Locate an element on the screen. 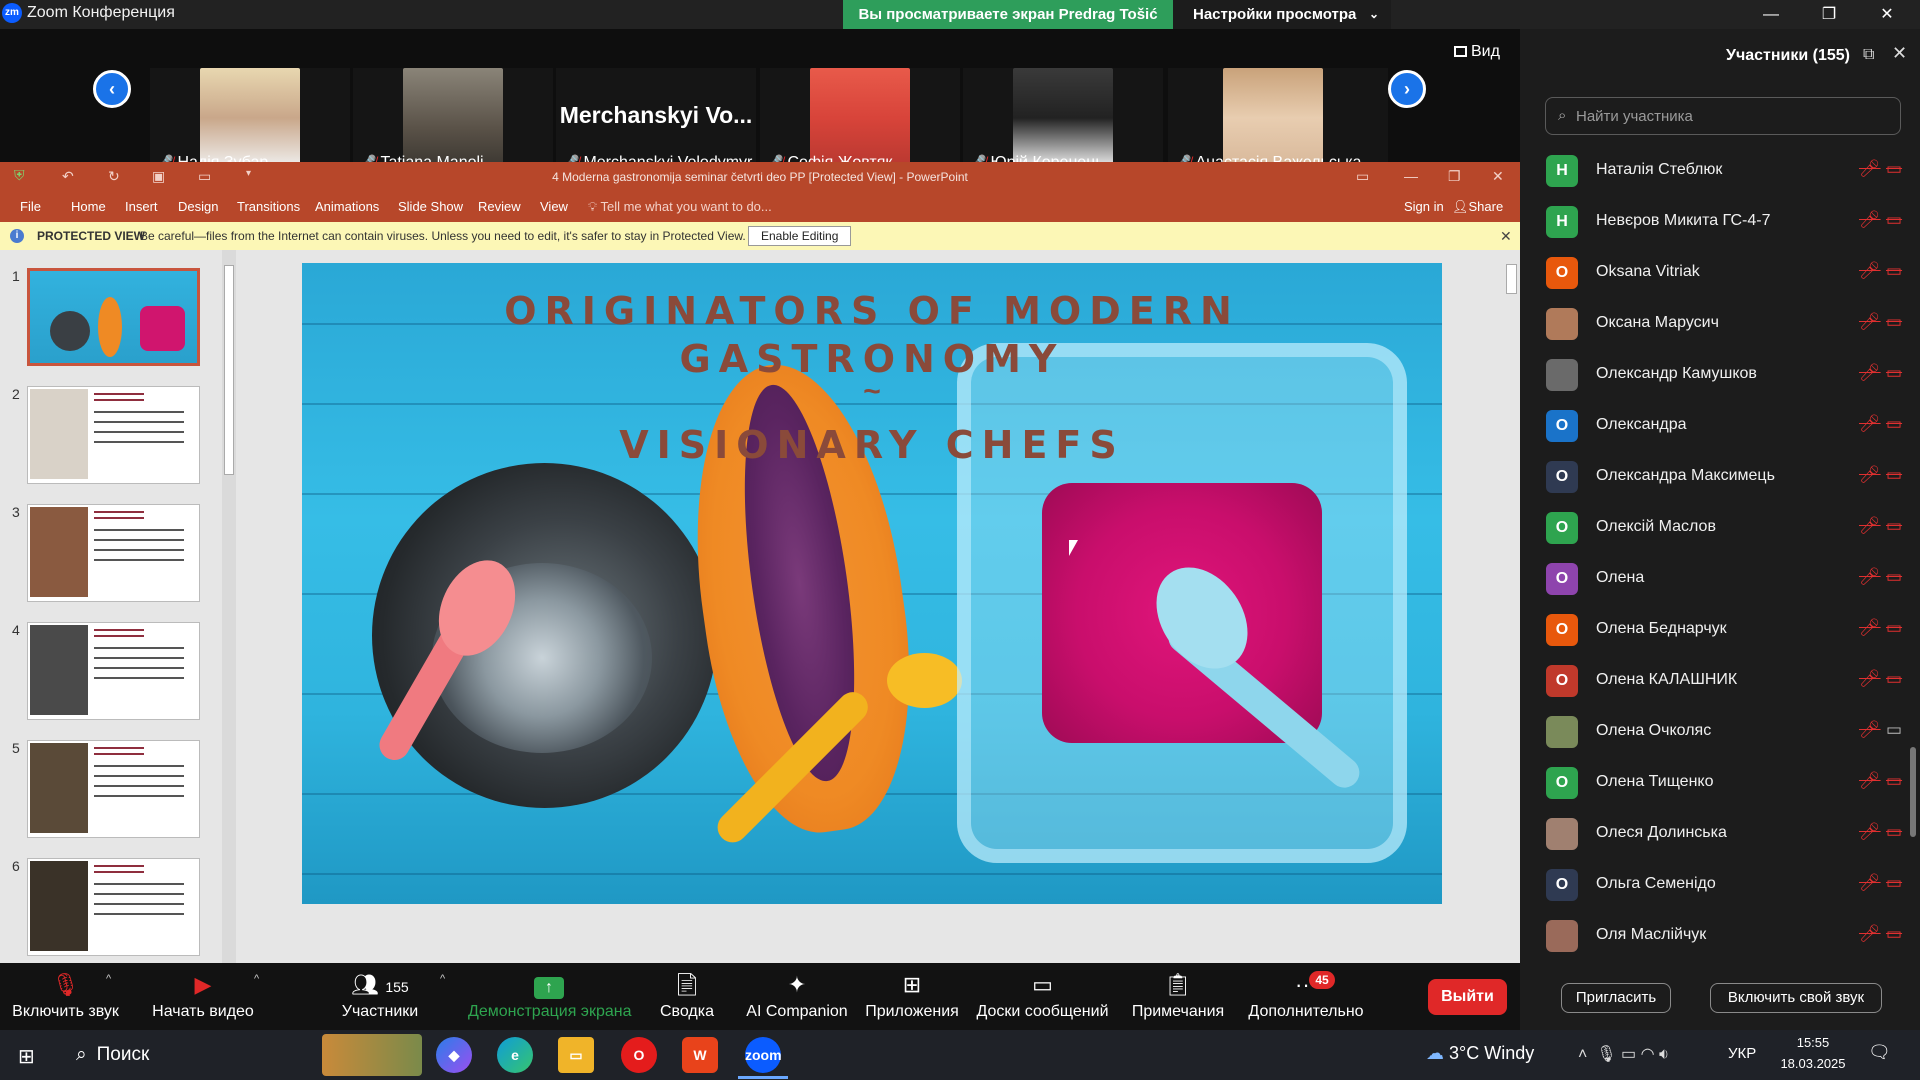  participant-row: Н Невєров Микита ГС-4-7 🎤︎ ▭ is located at coordinates (1724, 221).